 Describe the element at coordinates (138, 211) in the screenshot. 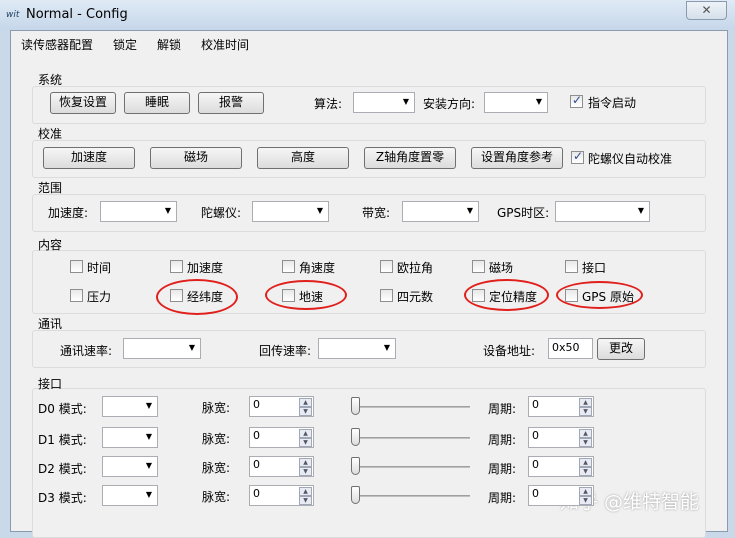

I see `range-accel-select` at that location.